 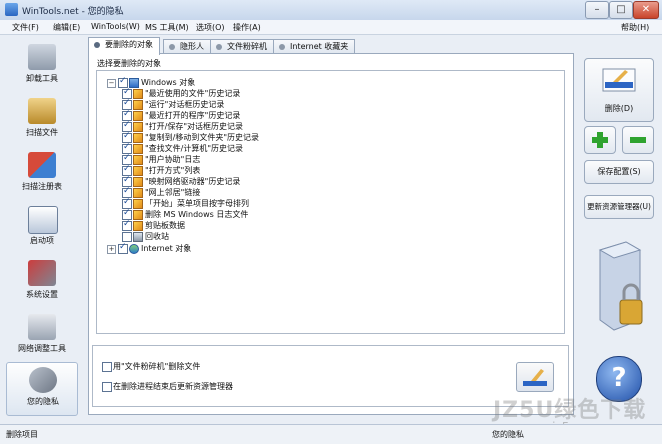 What do you see at coordinates (619, 108) in the screenshot?
I see `delete-label: 删除(D)` at bounding box center [619, 108].